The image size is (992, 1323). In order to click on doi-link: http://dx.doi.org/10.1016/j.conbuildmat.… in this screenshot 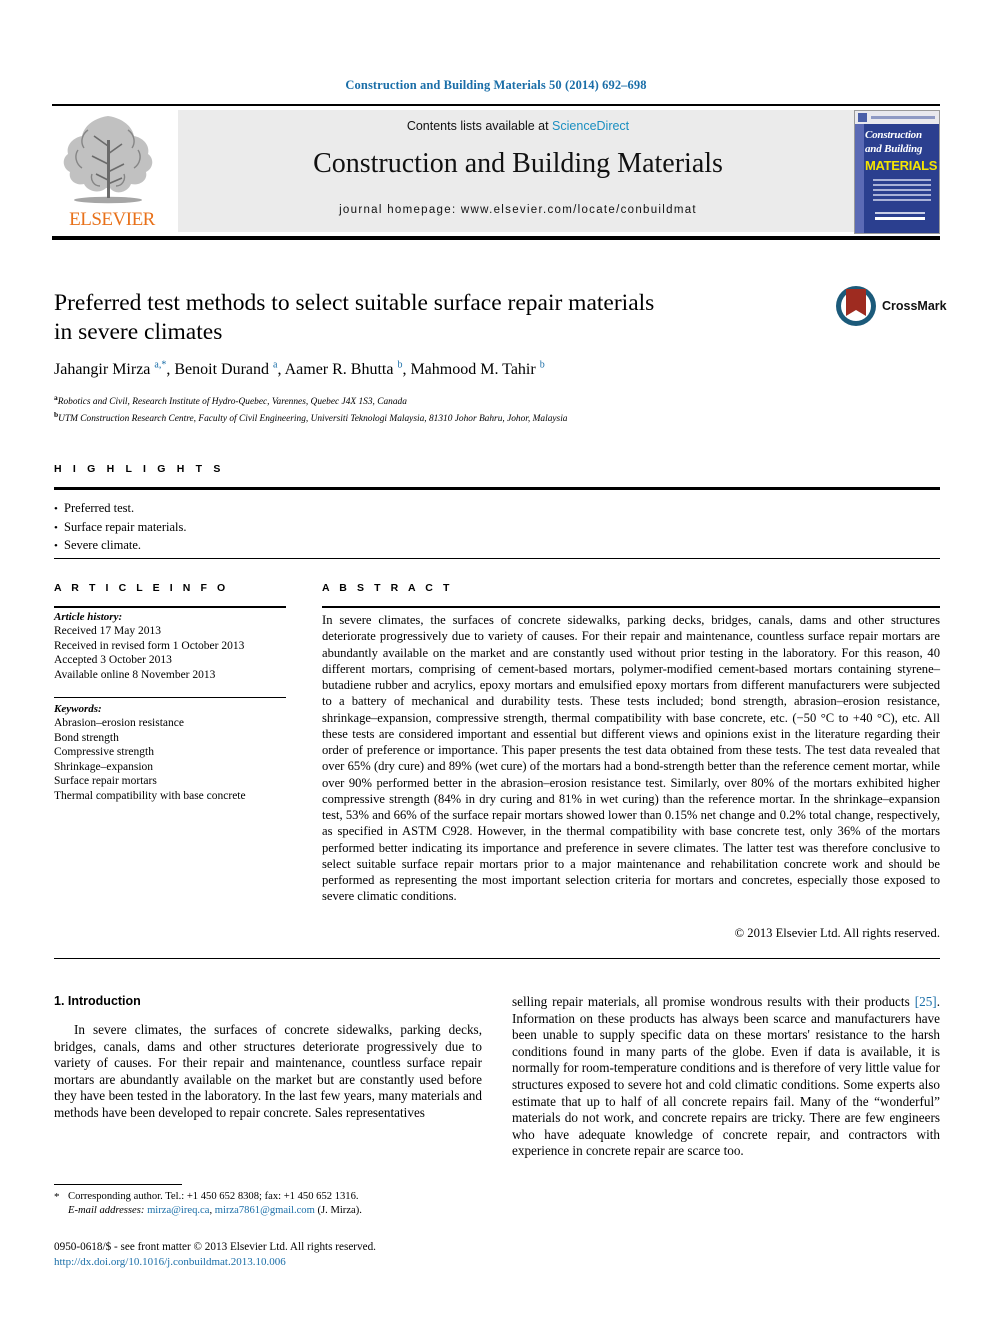, I will do `click(294, 1262)`.